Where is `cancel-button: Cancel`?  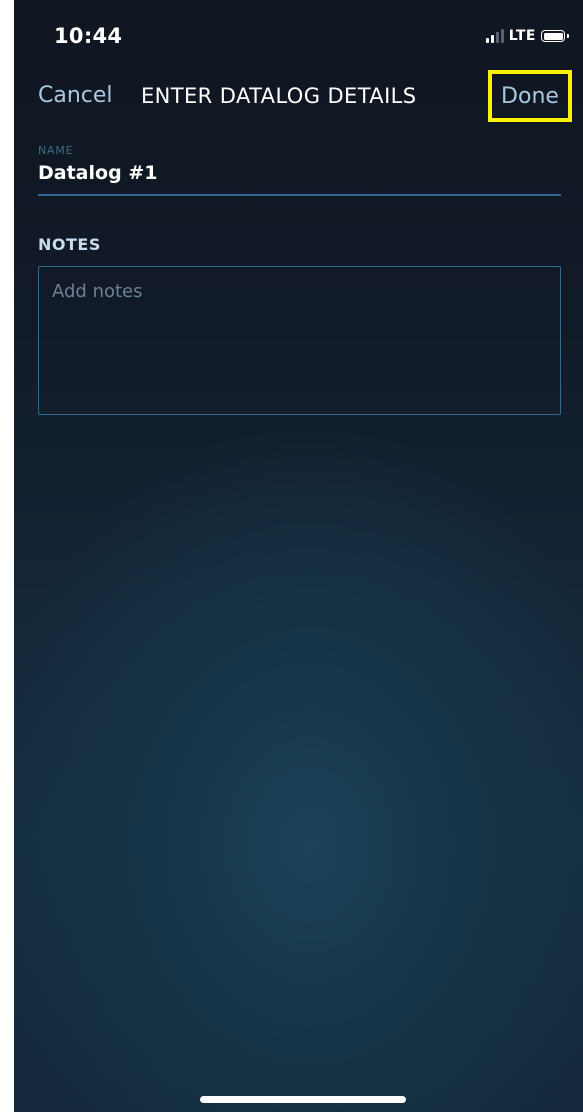 cancel-button: Cancel is located at coordinates (75, 95).